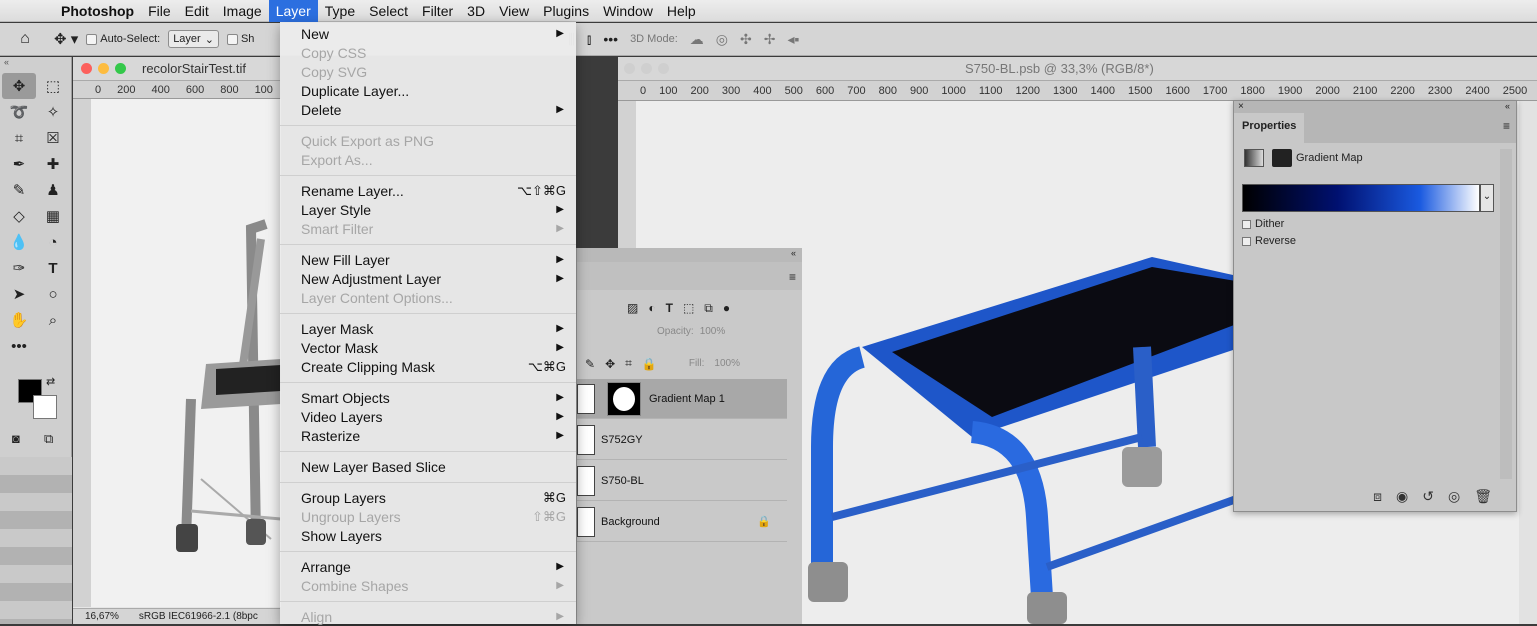 The image size is (1537, 626). What do you see at coordinates (45, 407) in the screenshot?
I see `background-color-swatch` at bounding box center [45, 407].